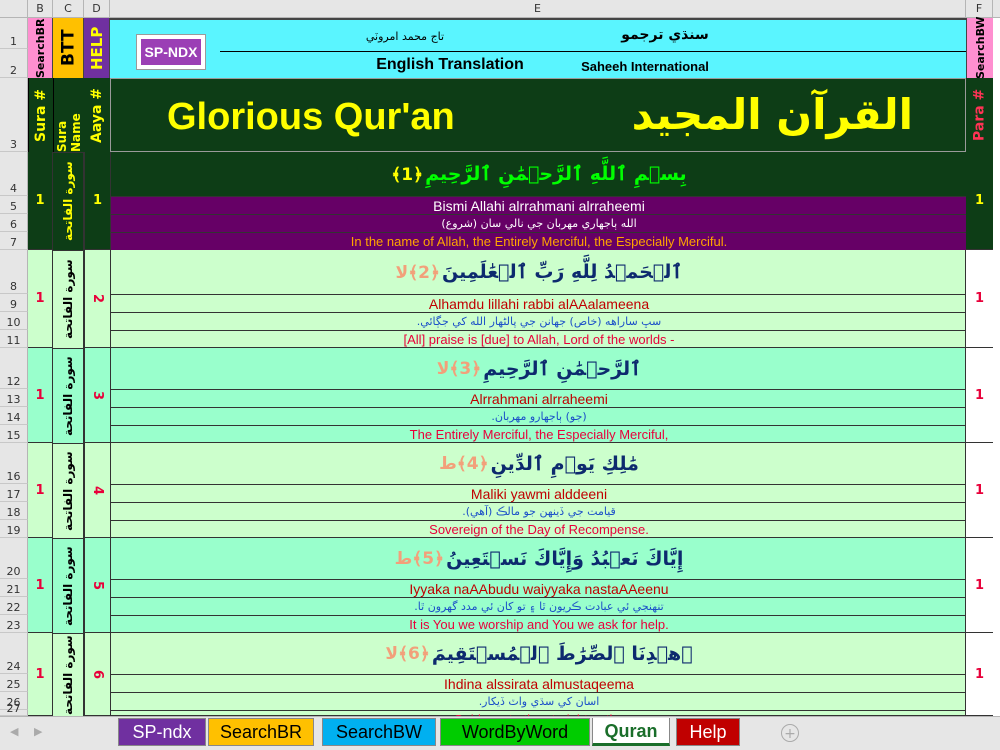 Image resolution: width=1000 pixels, height=750 pixels. I want to click on sheet-tab-spndx: SP-ndx, so click(162, 732).